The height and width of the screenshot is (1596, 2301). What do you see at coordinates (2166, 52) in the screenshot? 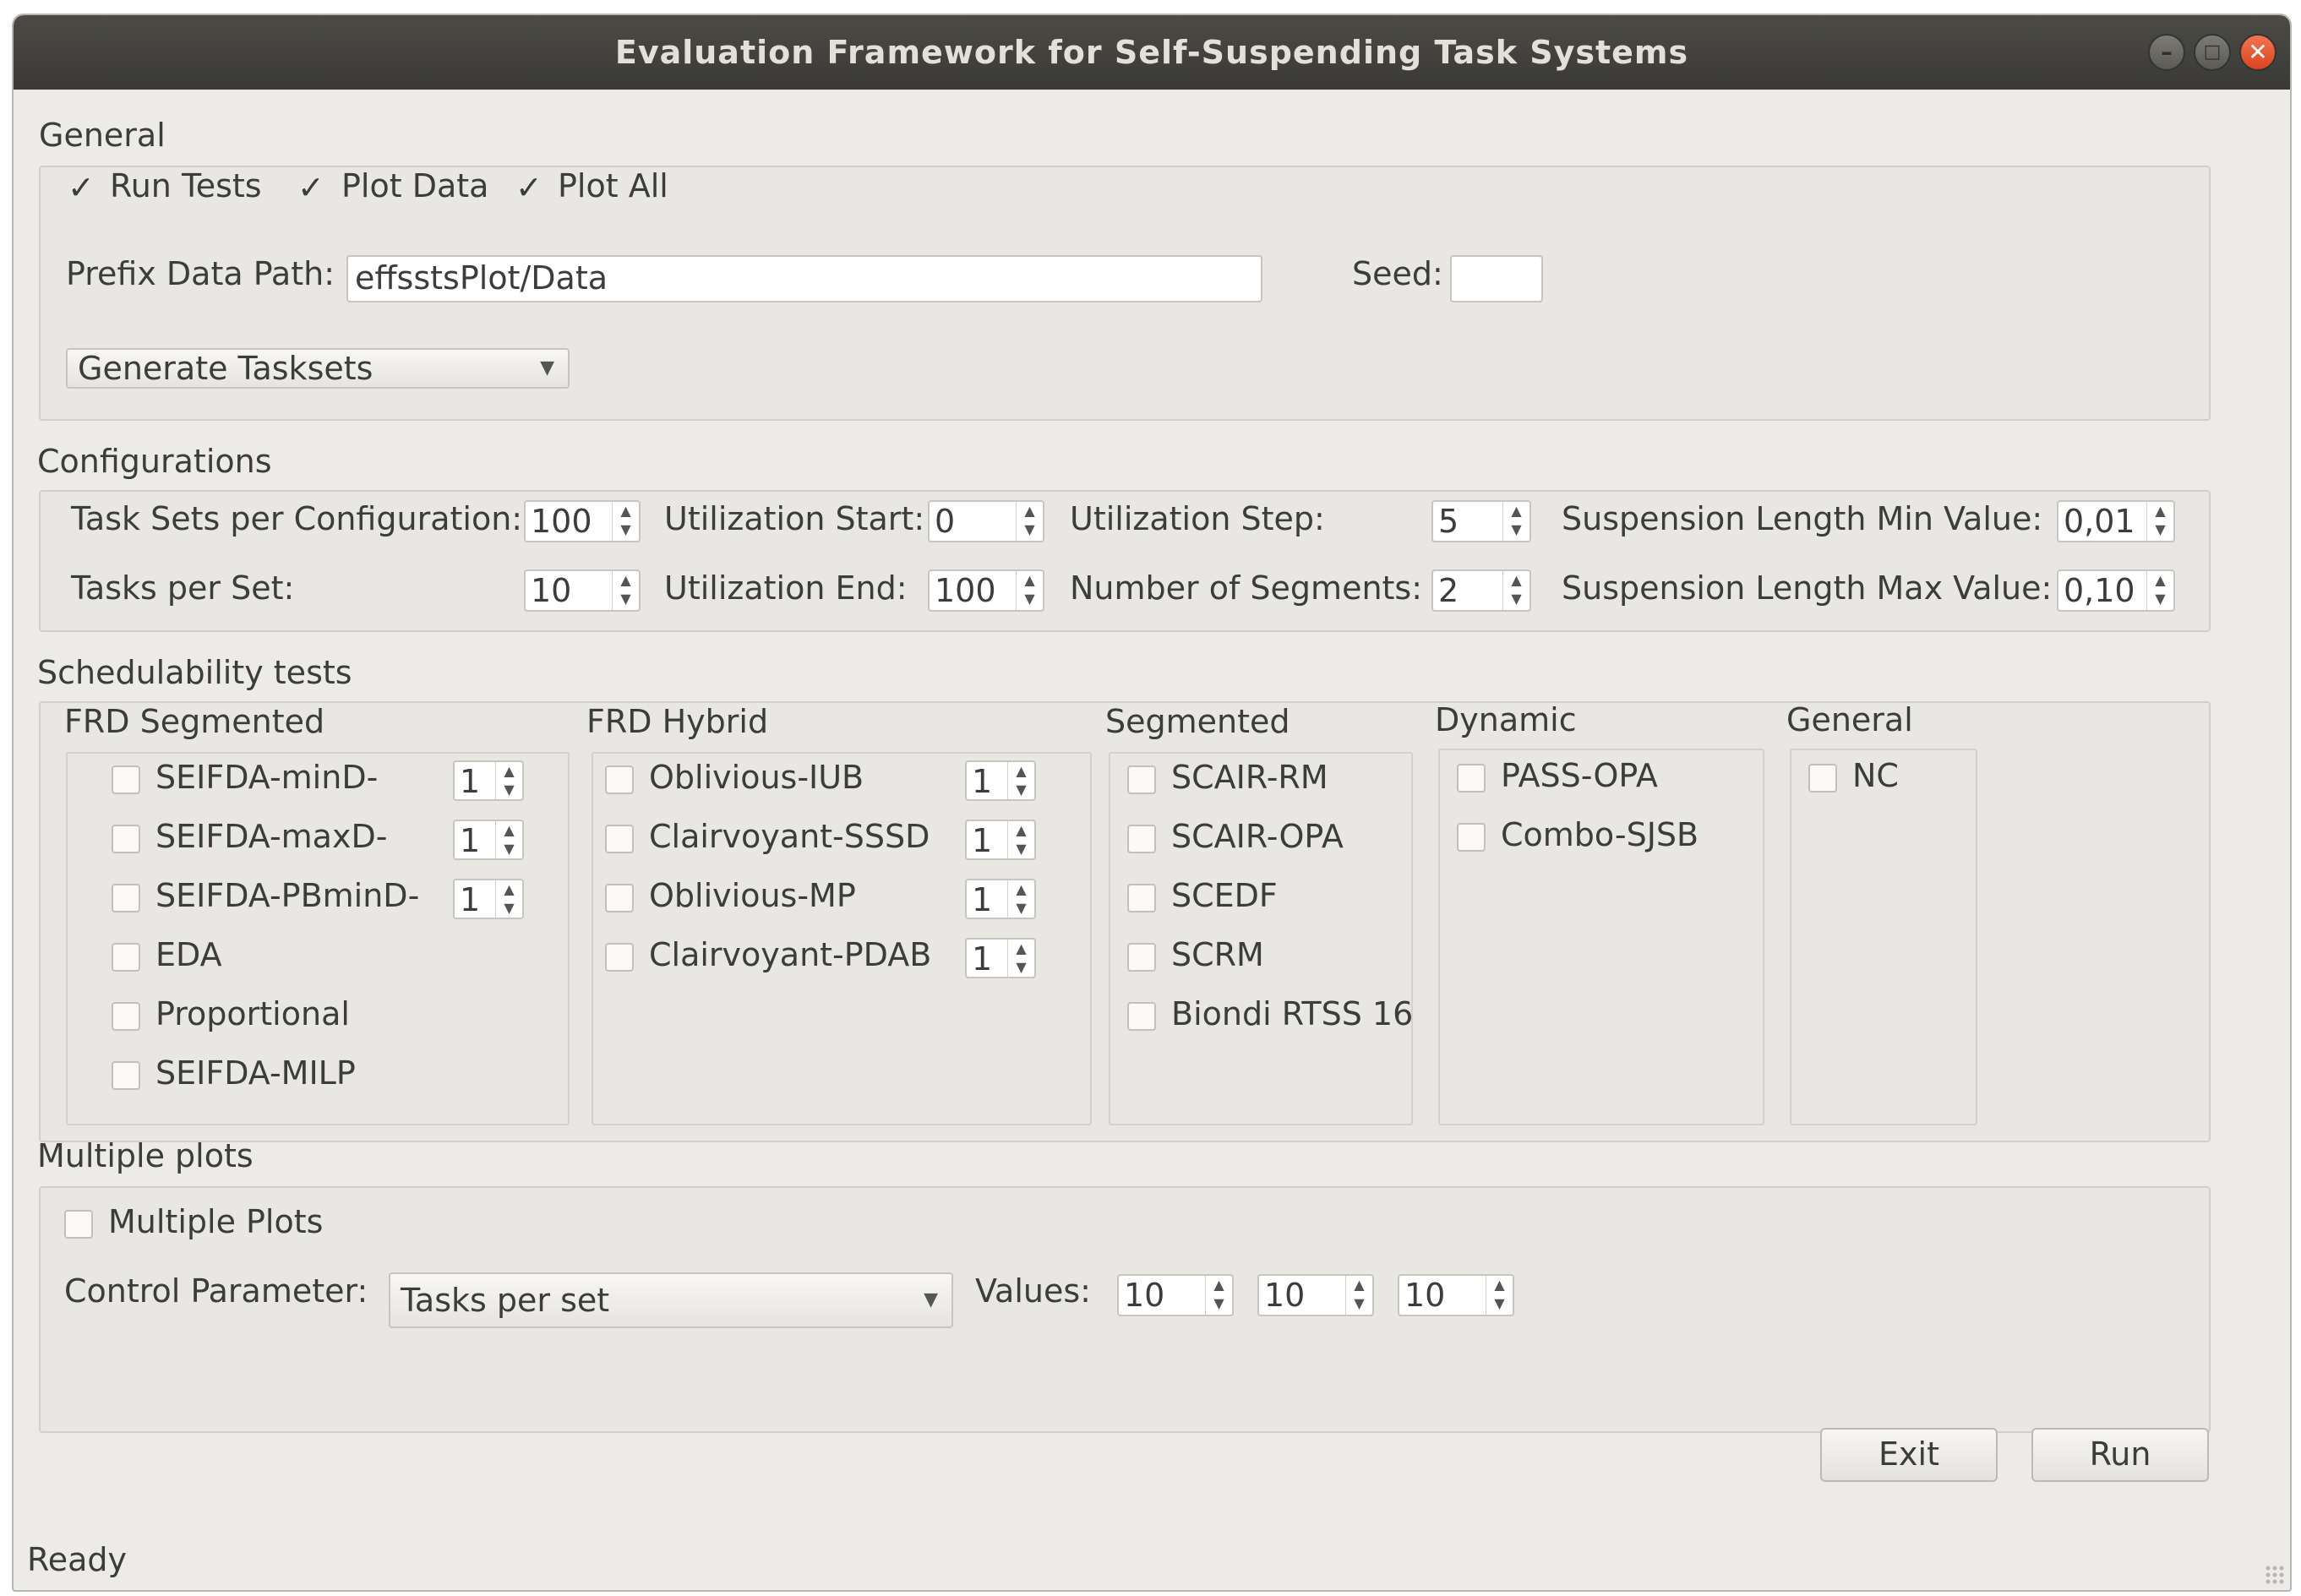
I see `minimize-icon: –` at bounding box center [2166, 52].